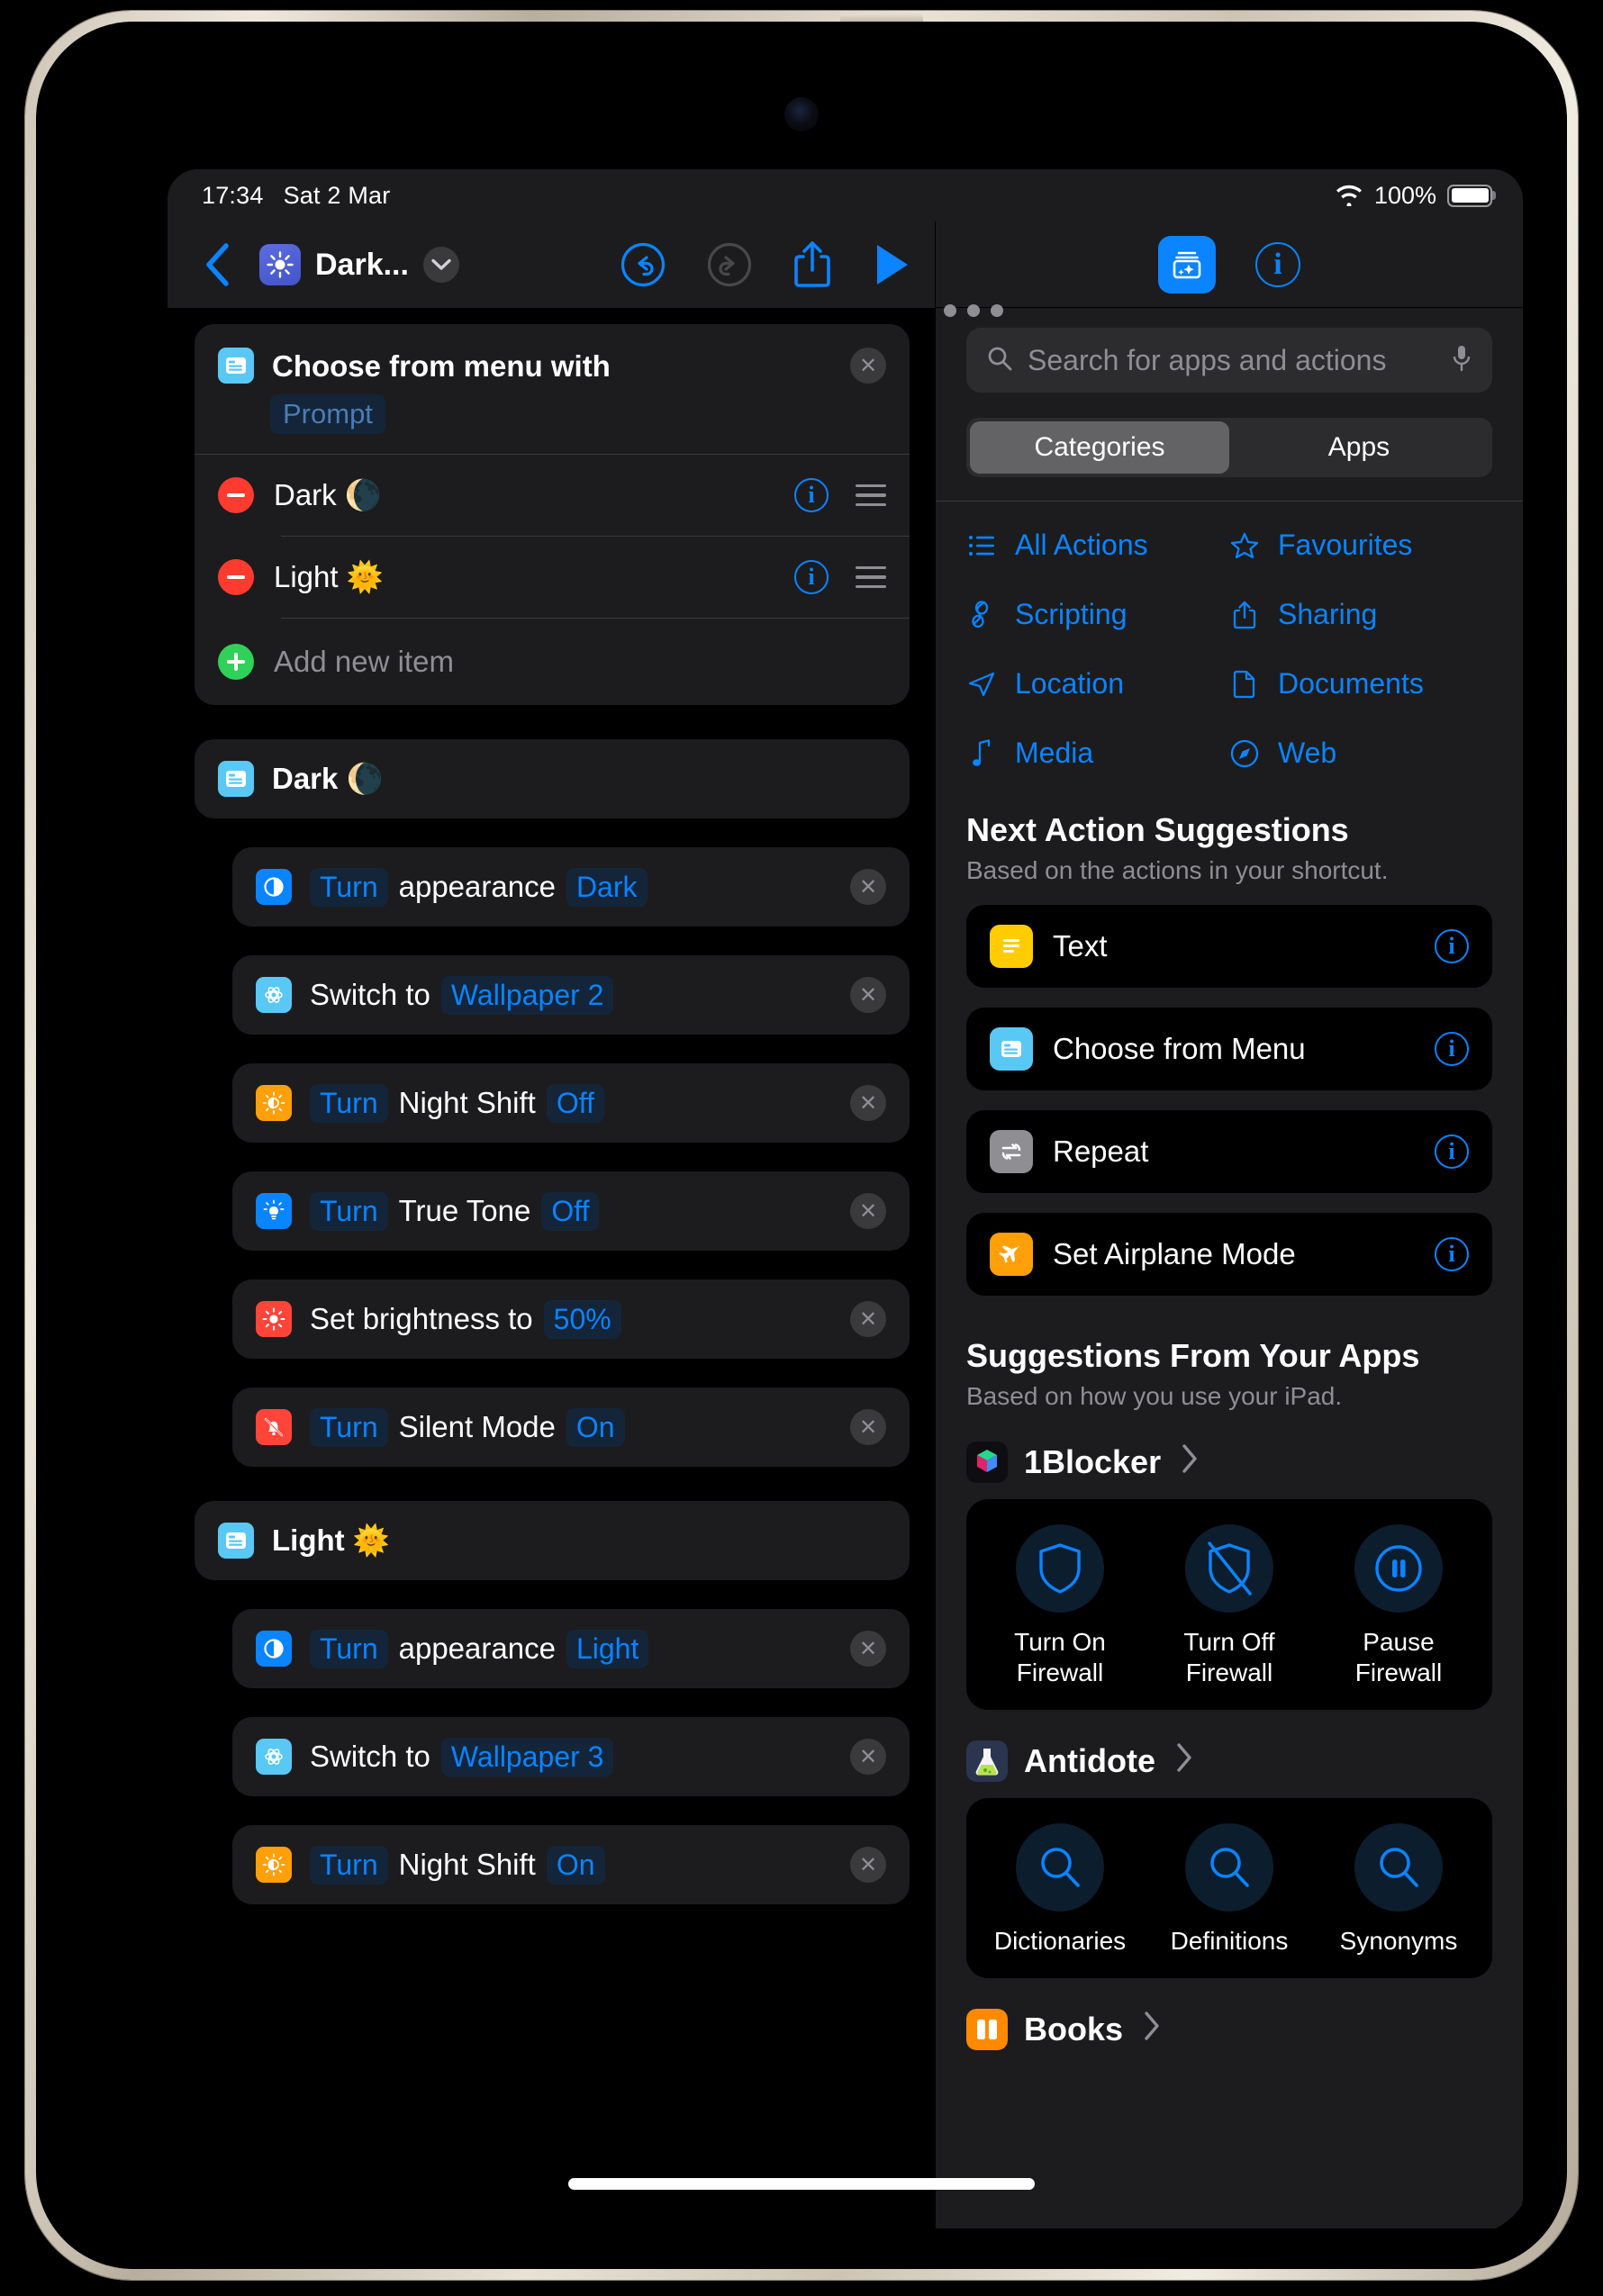  I want to click on microphone-icon, so click(1461, 360).